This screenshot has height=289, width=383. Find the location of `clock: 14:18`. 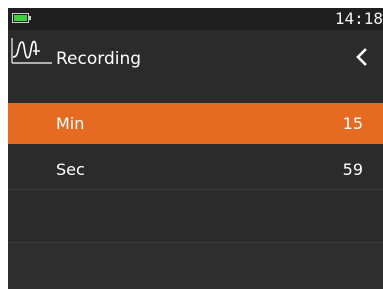

clock: 14:18 is located at coordinates (358, 18).